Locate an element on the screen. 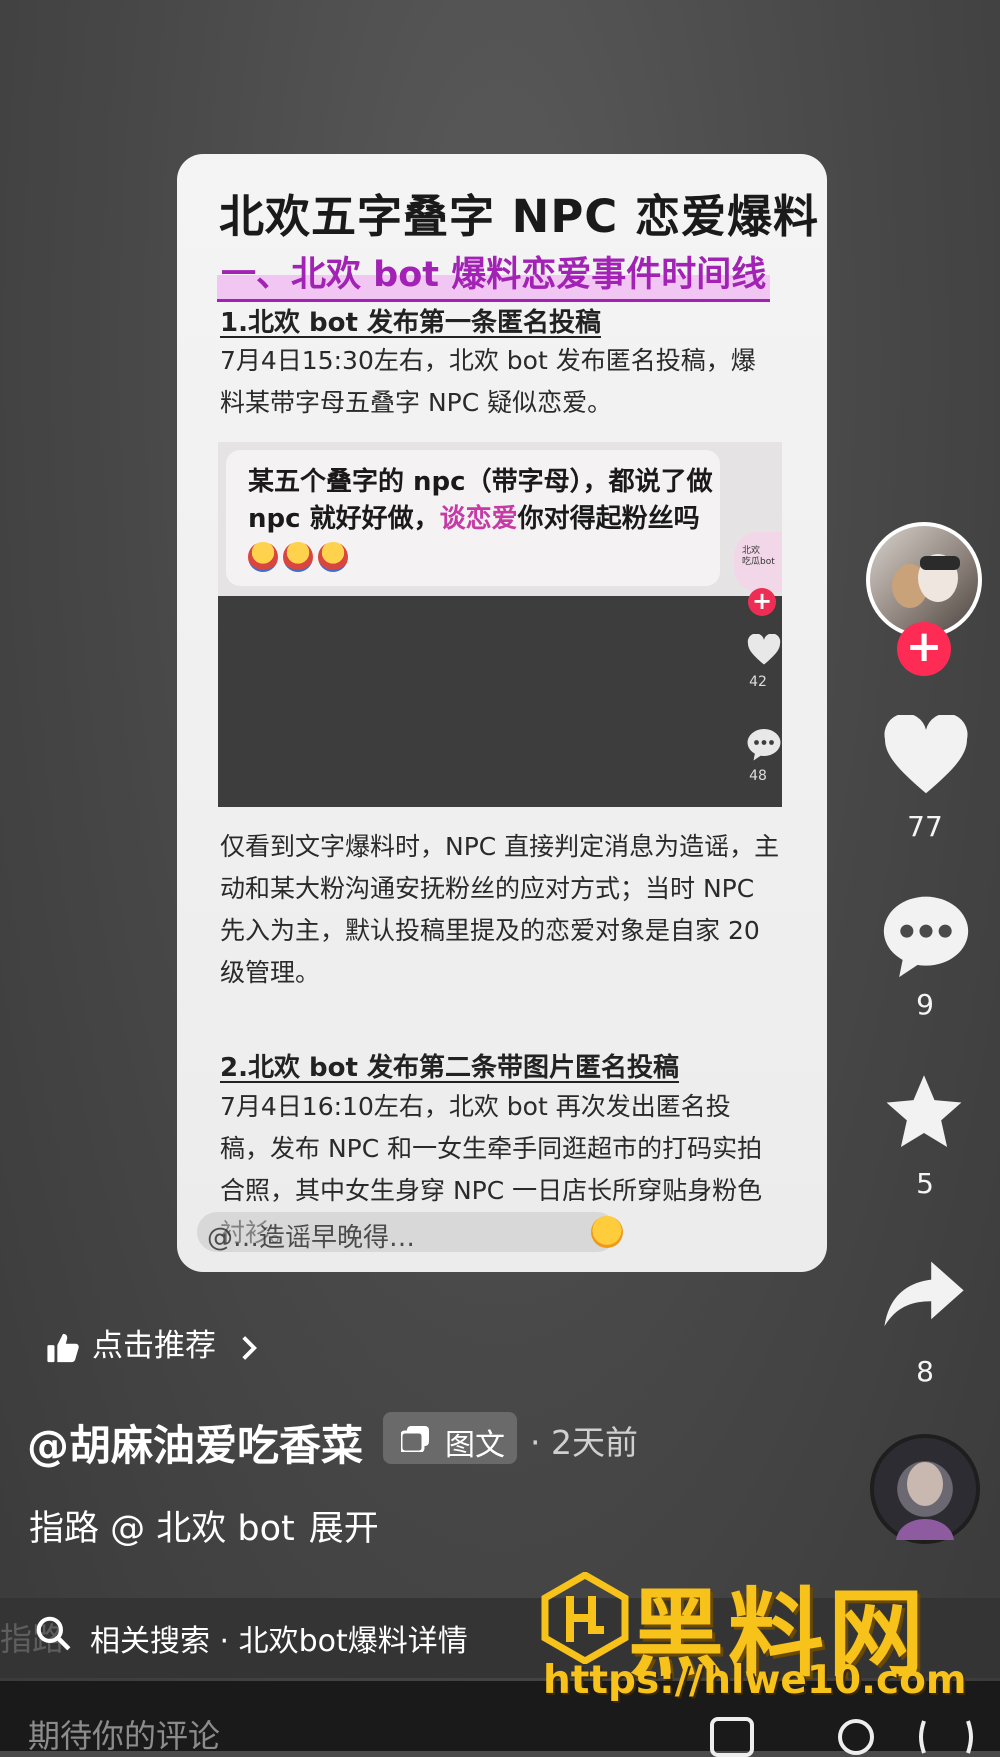 The height and width of the screenshot is (1757, 1000). share-count: 8 is located at coordinates (925, 1371).